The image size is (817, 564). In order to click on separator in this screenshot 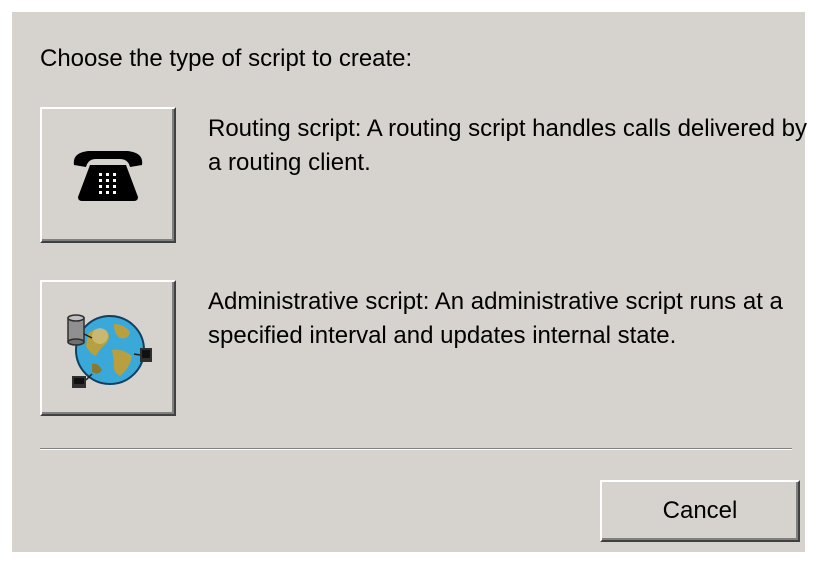, I will do `click(416, 449)`.